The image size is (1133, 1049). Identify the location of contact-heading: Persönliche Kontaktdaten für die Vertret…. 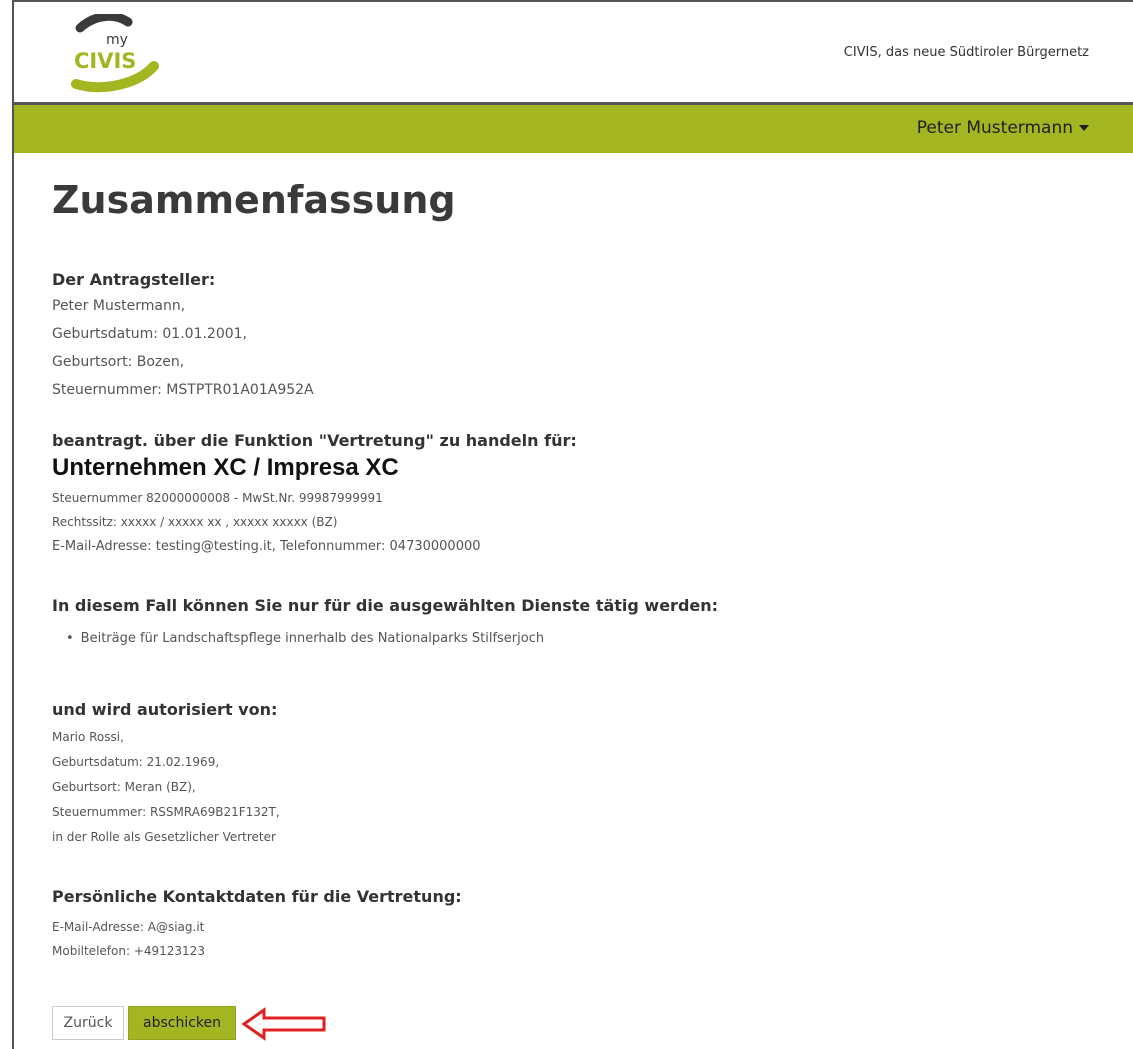
(257, 896).